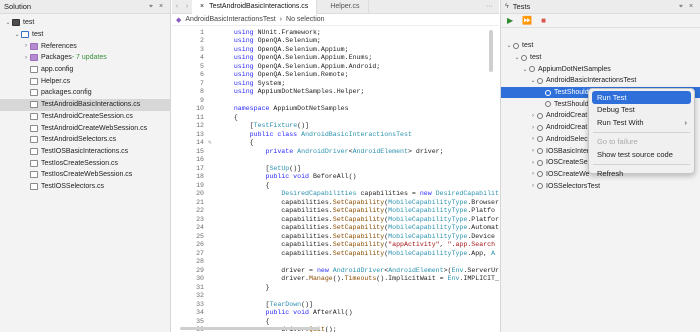  What do you see at coordinates (527, 20) in the screenshot?
I see `run-all-icon: ⏩` at bounding box center [527, 20].